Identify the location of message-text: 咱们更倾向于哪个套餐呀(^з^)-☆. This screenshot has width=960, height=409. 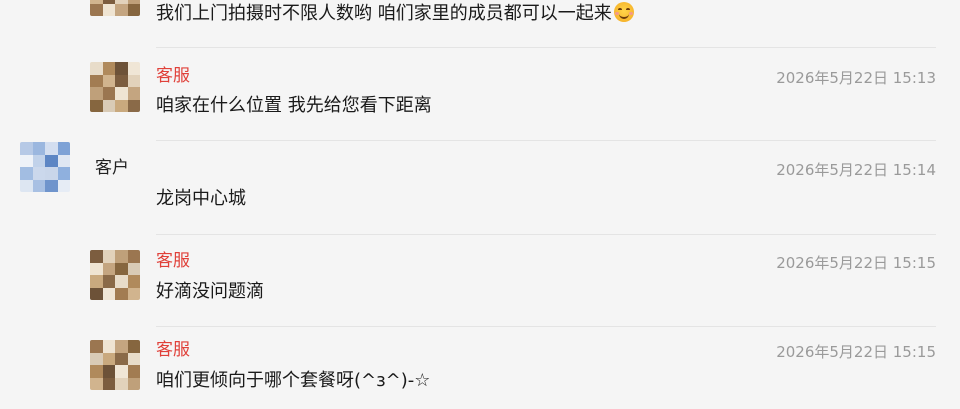
(293, 380).